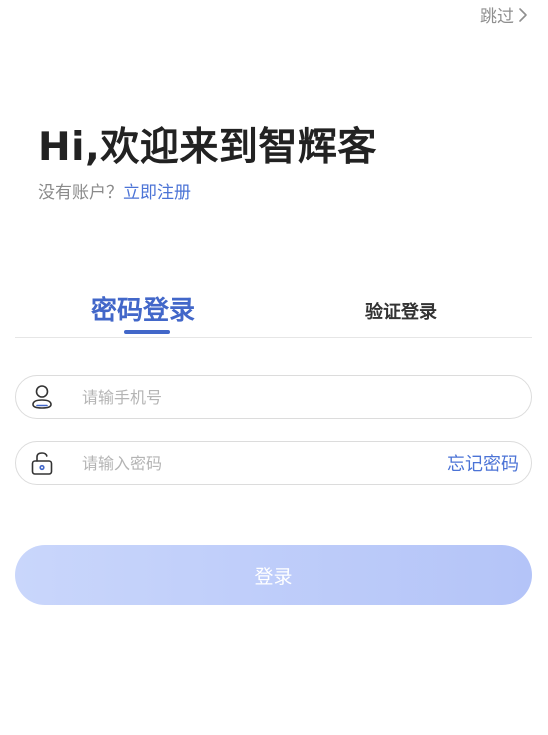  I want to click on tab-code-login: 验证登录, so click(401, 311).